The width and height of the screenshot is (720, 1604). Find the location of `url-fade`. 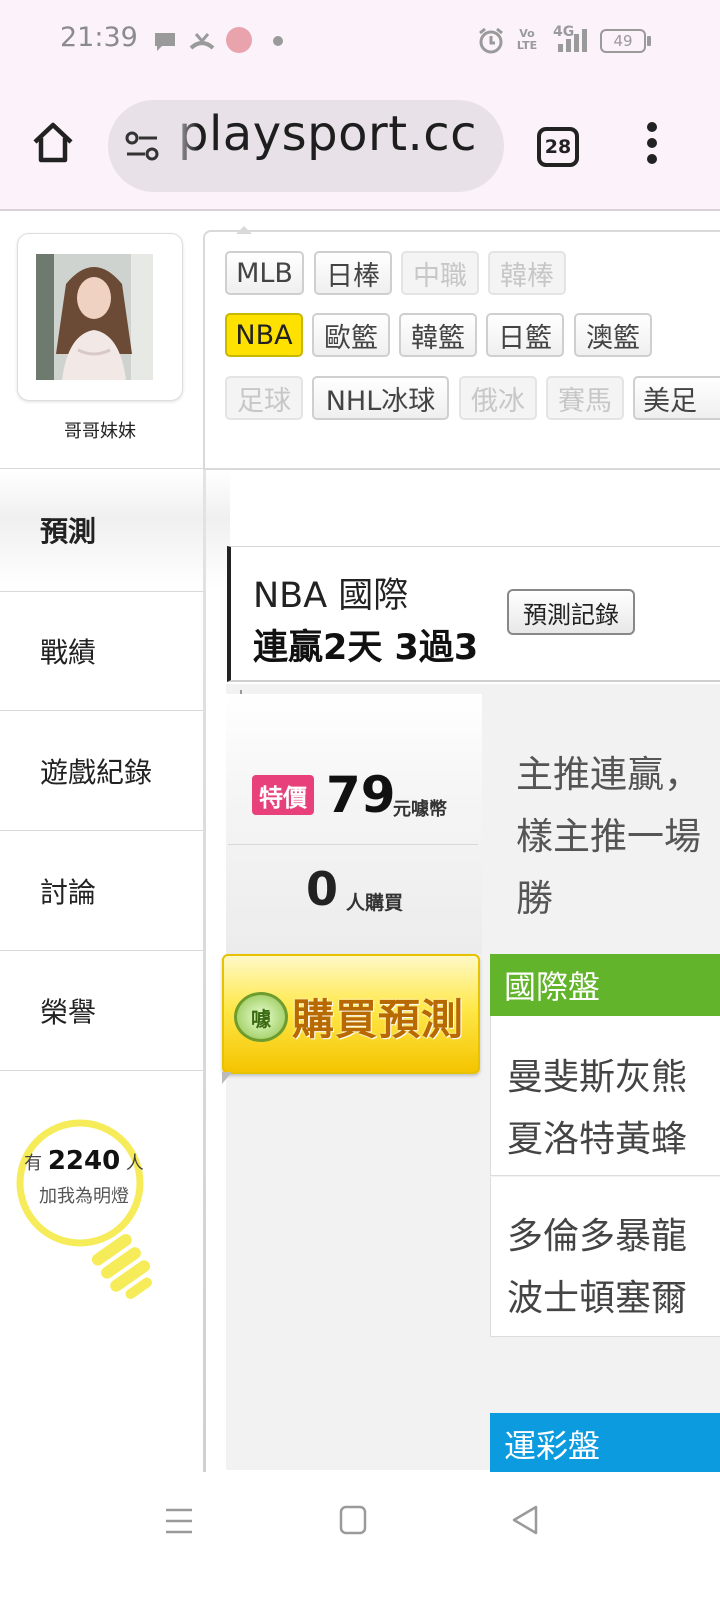

url-fade is located at coordinates (183, 146).